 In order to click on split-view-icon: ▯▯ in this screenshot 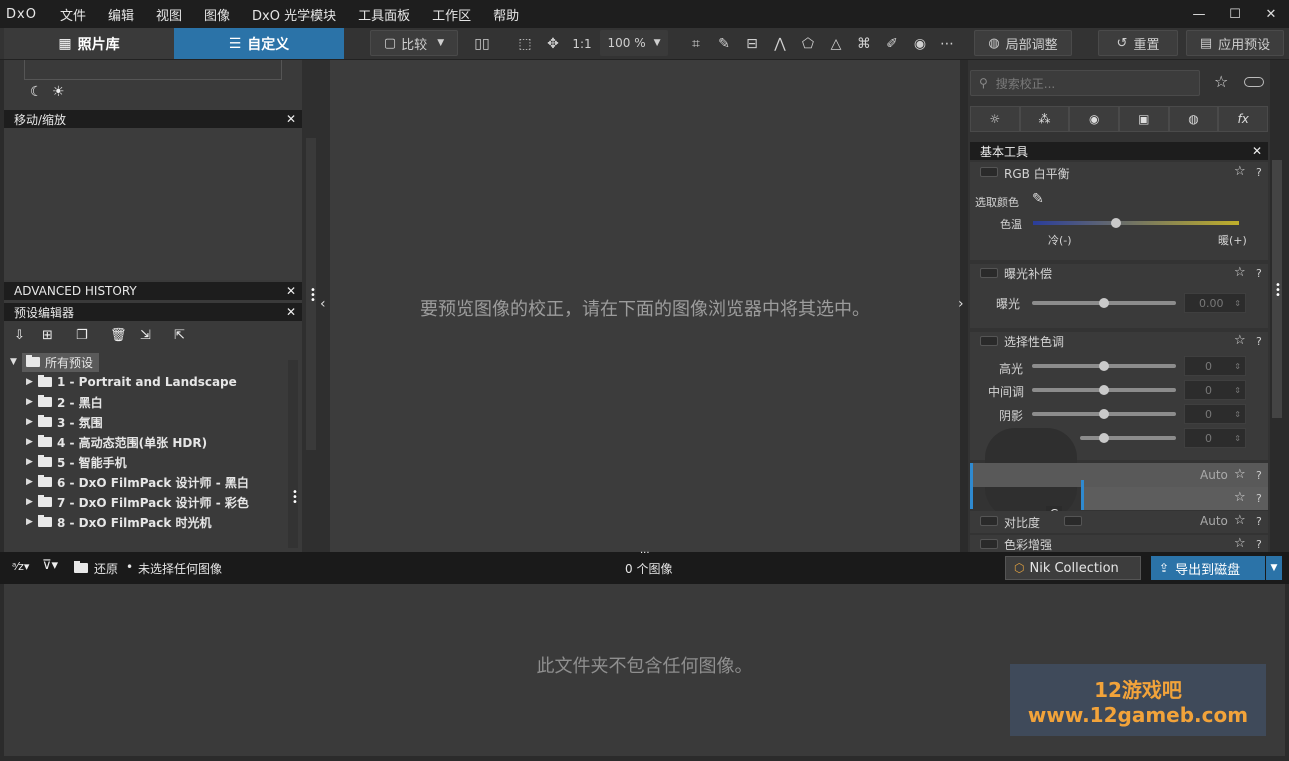, I will do `click(482, 44)`.